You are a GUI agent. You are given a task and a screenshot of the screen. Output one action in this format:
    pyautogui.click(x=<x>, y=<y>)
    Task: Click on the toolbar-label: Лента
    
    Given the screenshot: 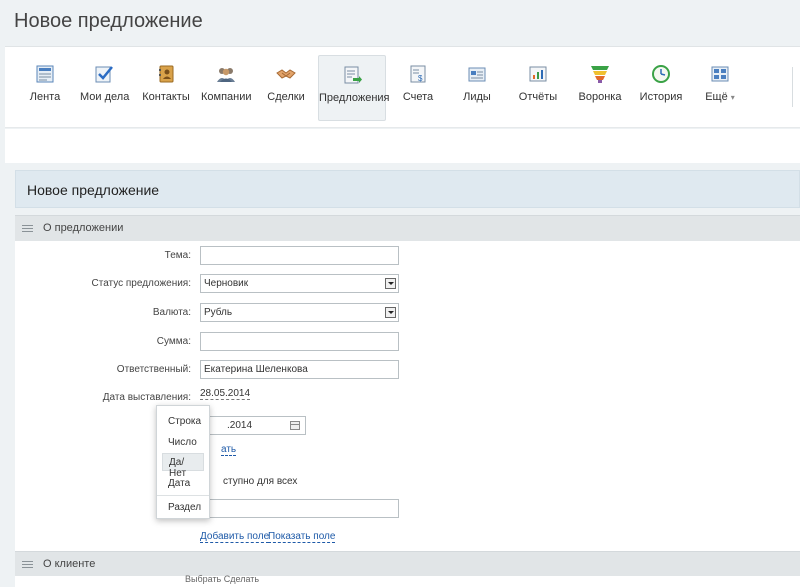 What is the action you would take?
    pyautogui.click(x=45, y=97)
    